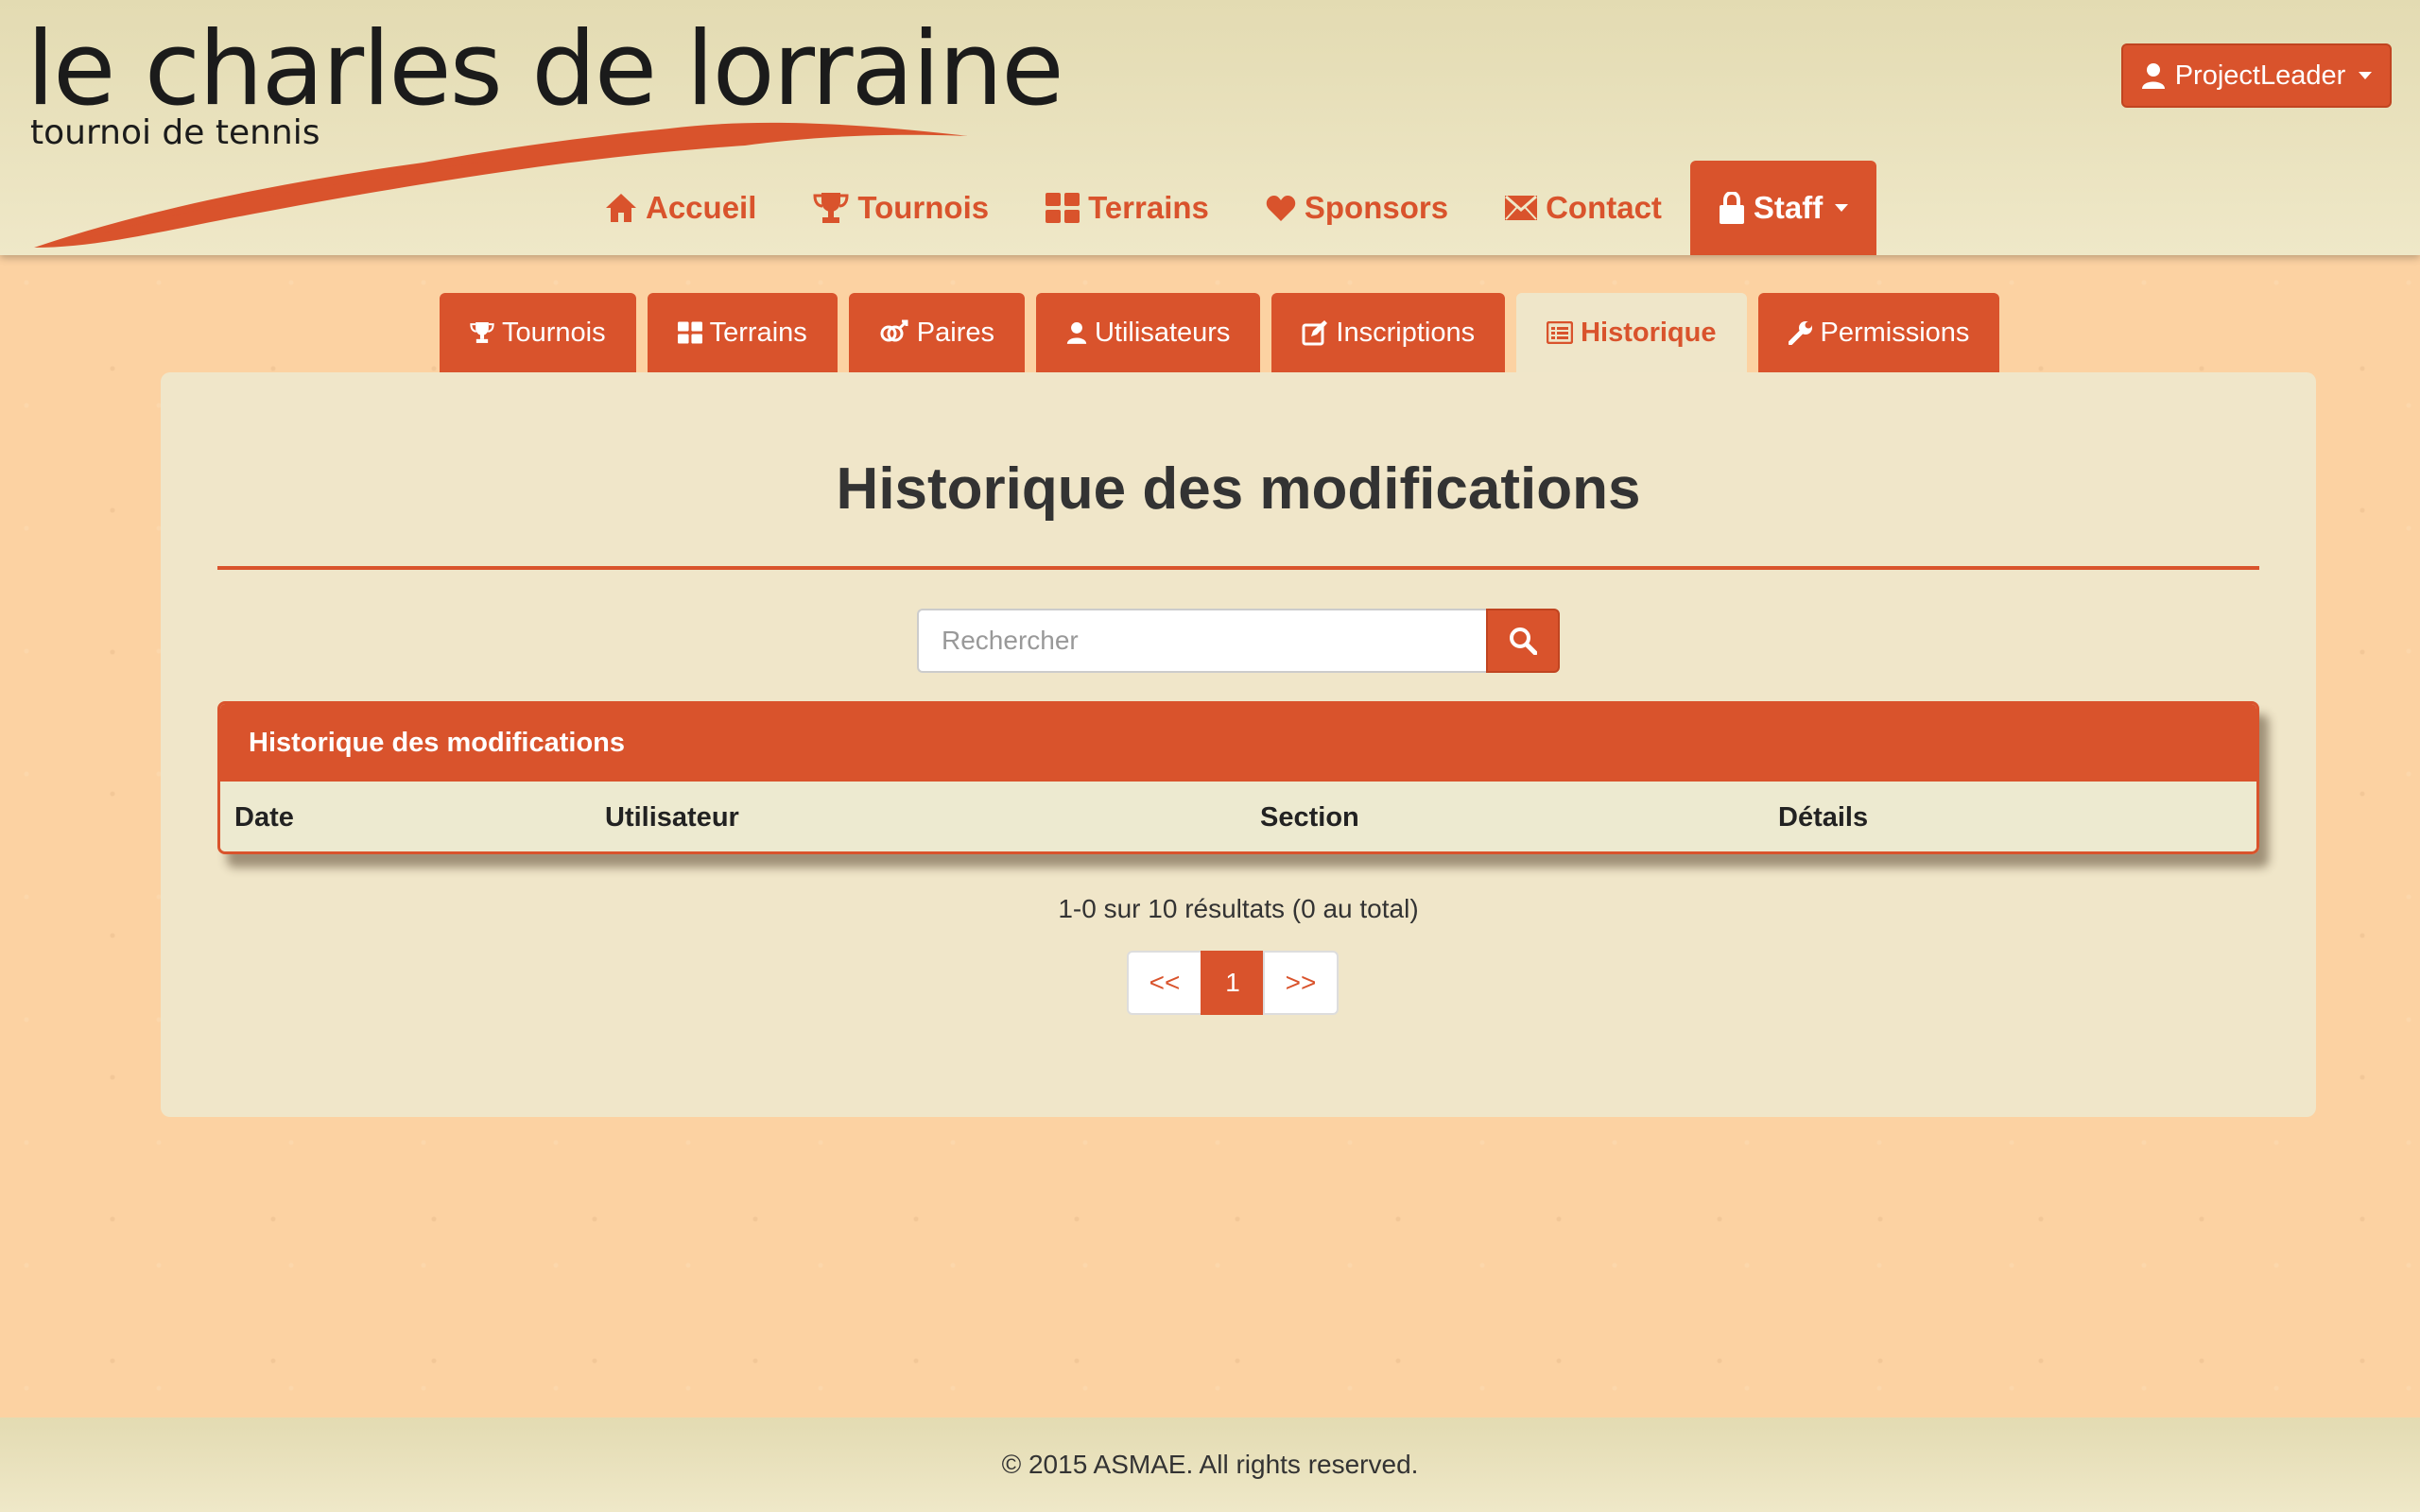  I want to click on nav-item-contact: Contact, so click(1583, 208).